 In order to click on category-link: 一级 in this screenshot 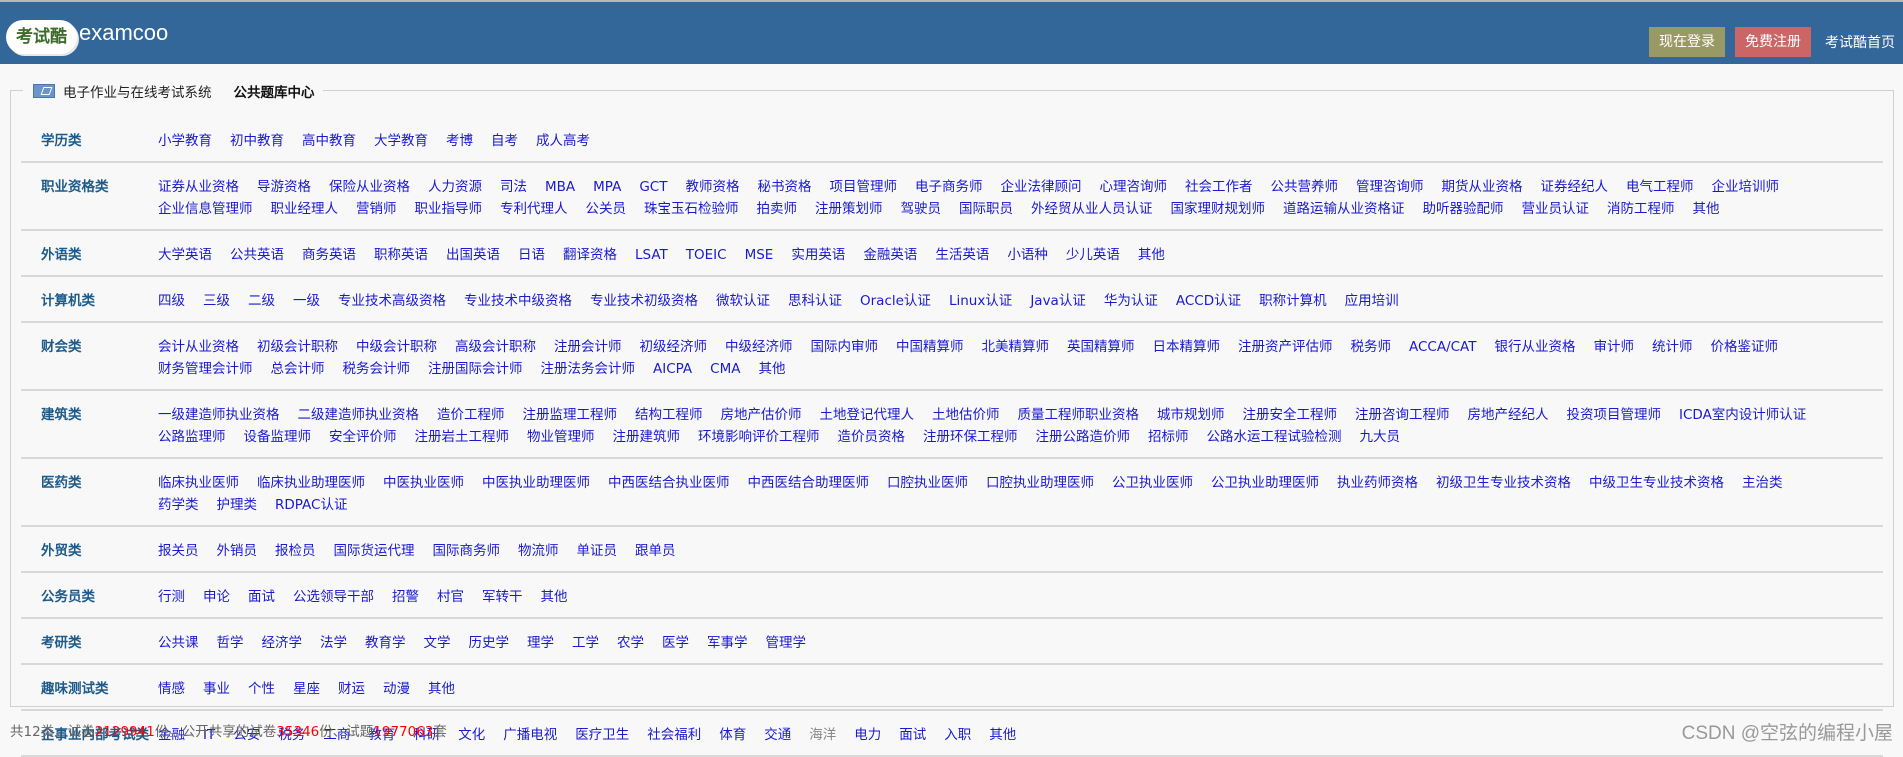, I will do `click(306, 301)`.